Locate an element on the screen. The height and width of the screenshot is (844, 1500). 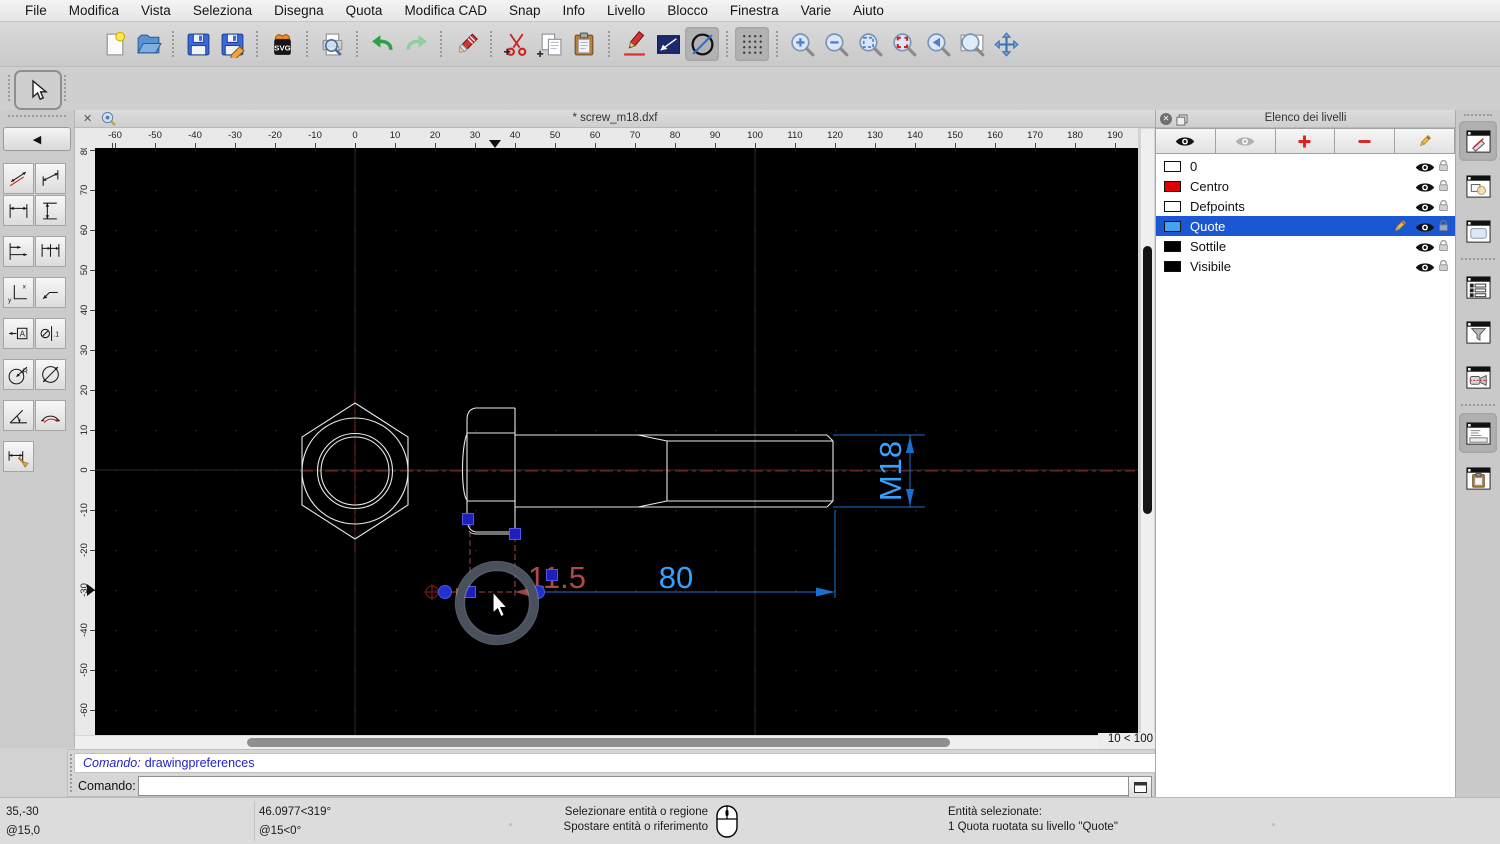
centerlines is located at coordinates (717, 471).